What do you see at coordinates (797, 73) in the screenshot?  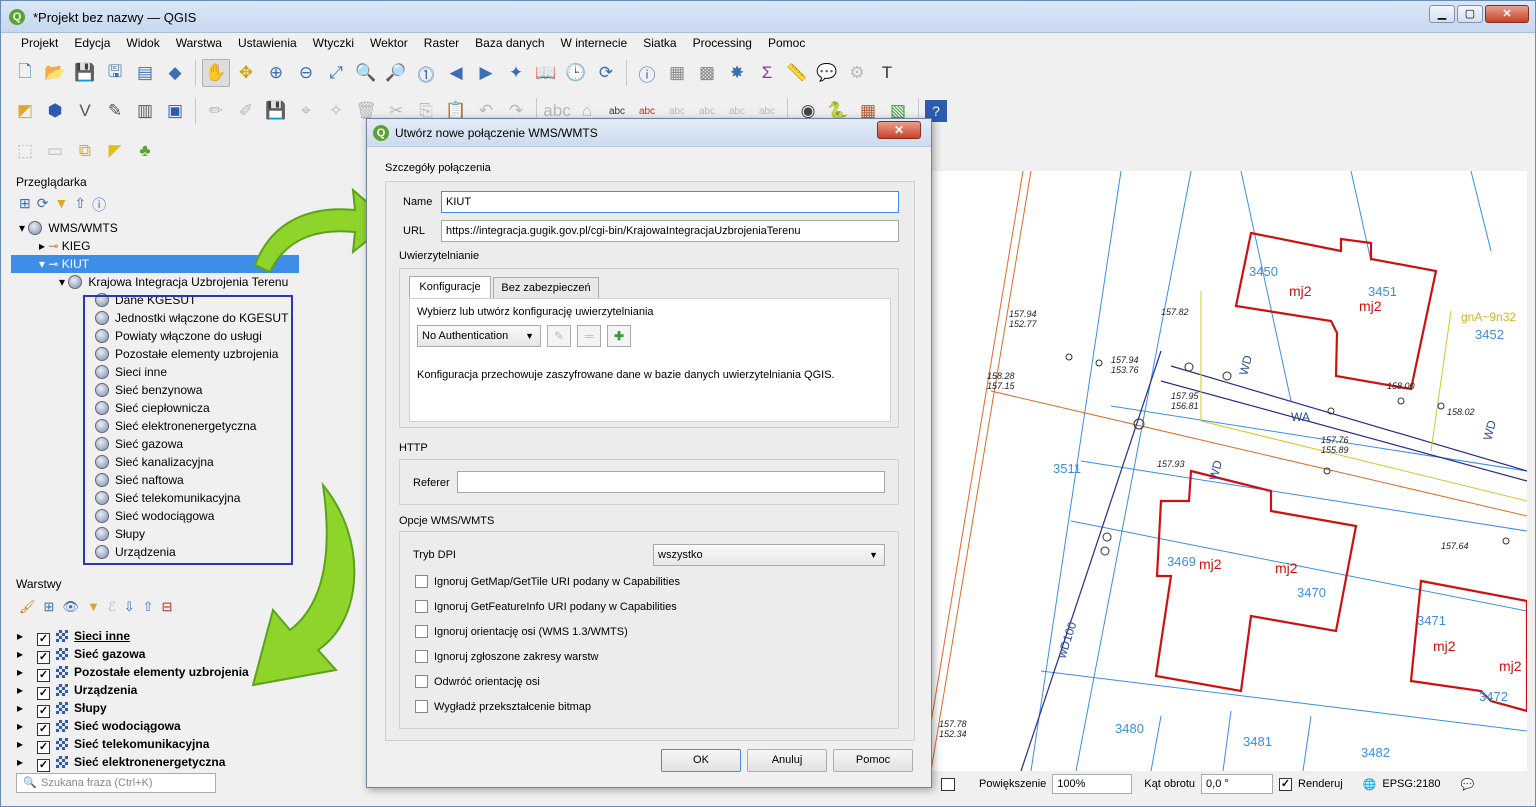 I see `measure-icon: 📏` at bounding box center [797, 73].